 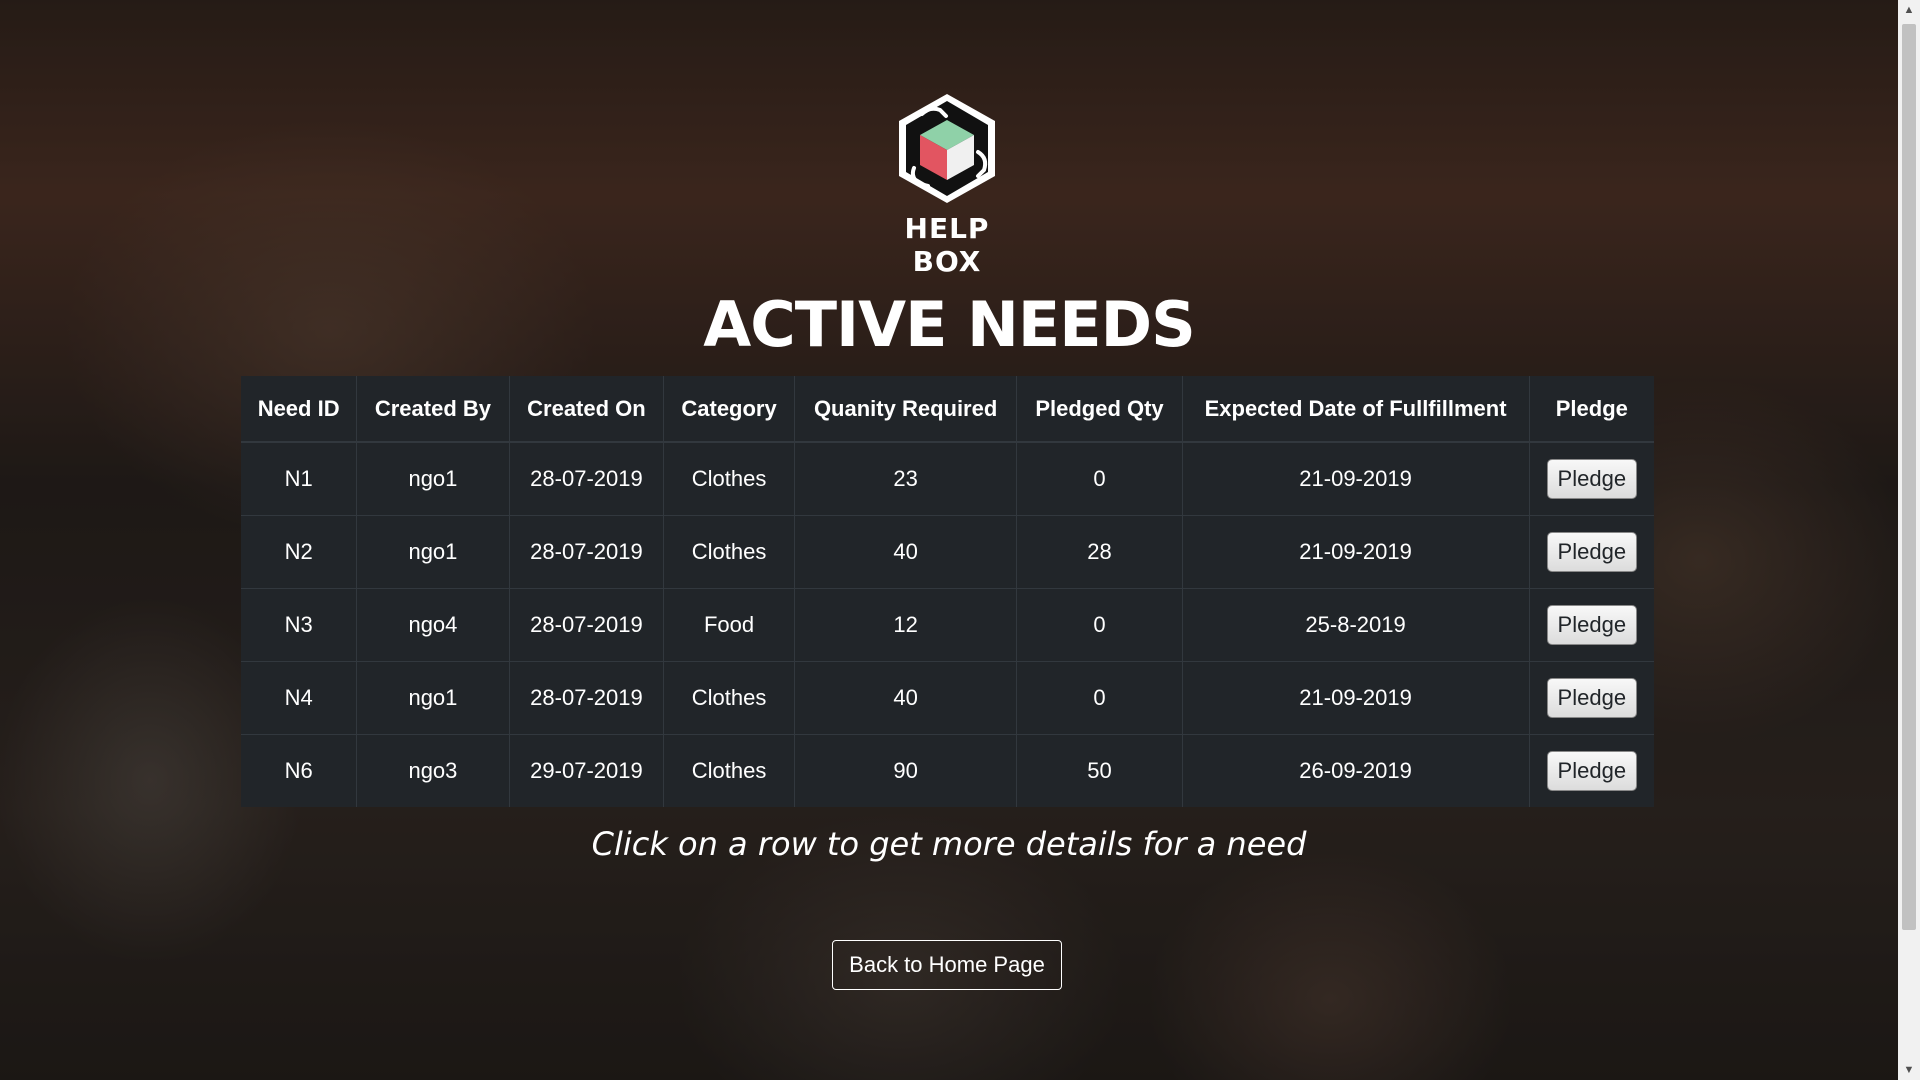 I want to click on chevron-down-icon: ▼, so click(x=1909, y=1070).